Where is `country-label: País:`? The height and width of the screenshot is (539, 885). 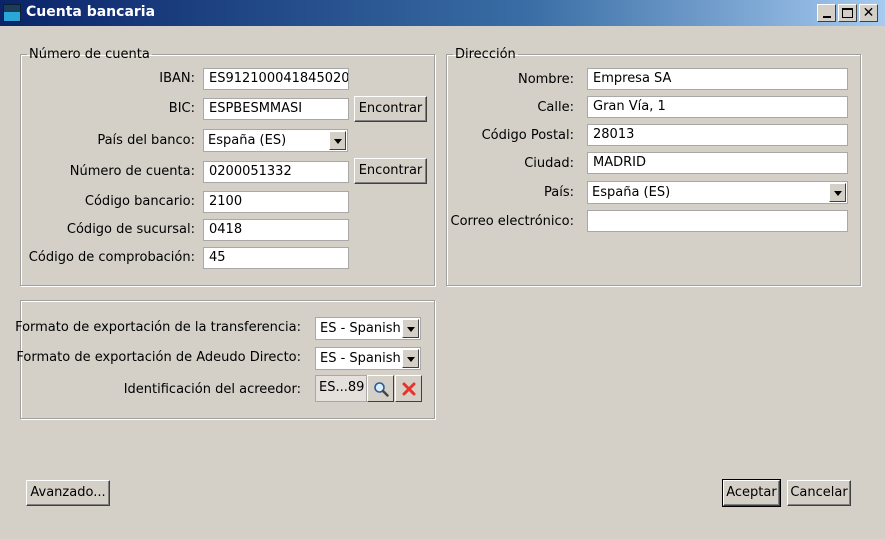 country-label: País: is located at coordinates (559, 192).